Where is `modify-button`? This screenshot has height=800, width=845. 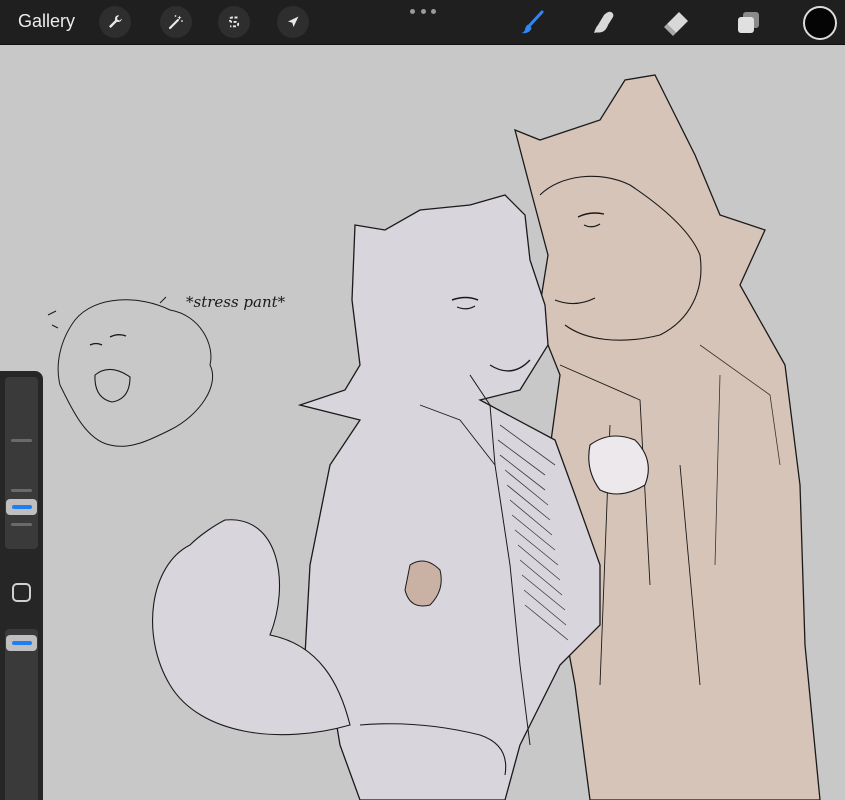
modify-button is located at coordinates (21, 592).